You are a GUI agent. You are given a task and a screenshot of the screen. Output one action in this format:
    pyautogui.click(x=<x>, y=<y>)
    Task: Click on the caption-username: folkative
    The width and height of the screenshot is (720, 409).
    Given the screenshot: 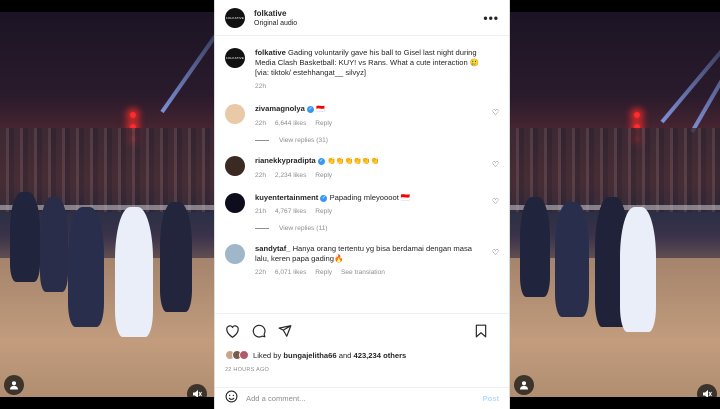 What is the action you would take?
    pyautogui.click(x=270, y=52)
    